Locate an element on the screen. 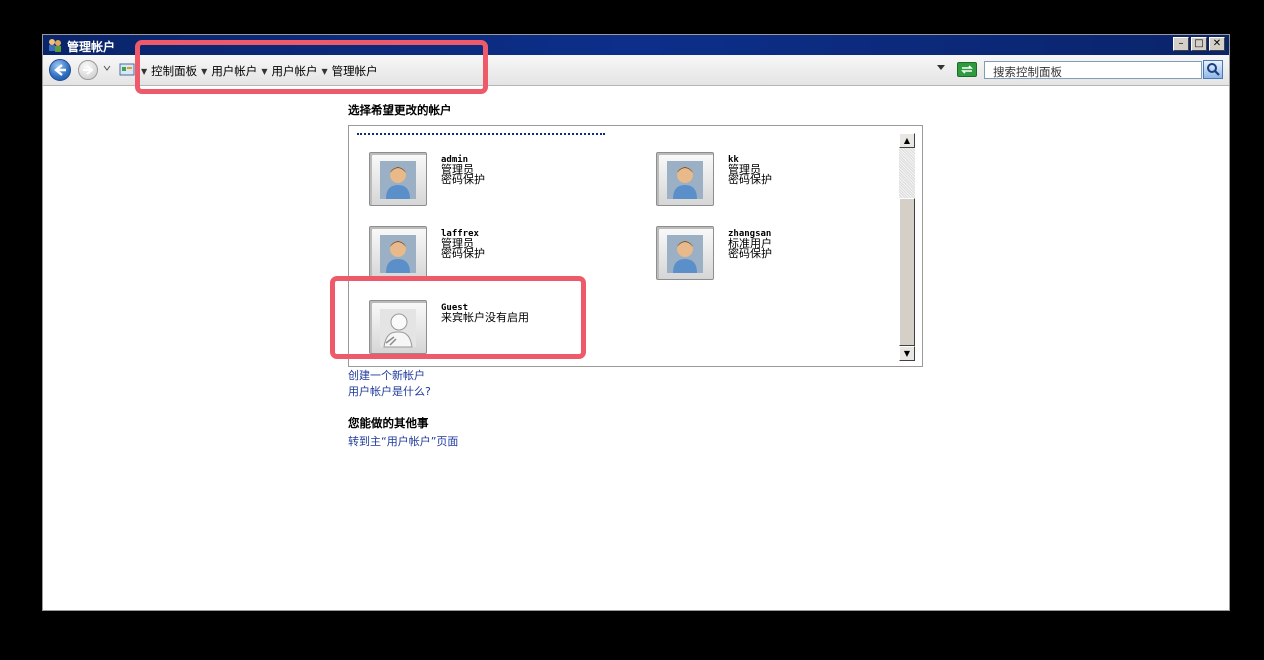 The width and height of the screenshot is (1264, 660). account-tile-zhangsan: zhangsan 标准用户 密码保护 is located at coordinates (771, 256).